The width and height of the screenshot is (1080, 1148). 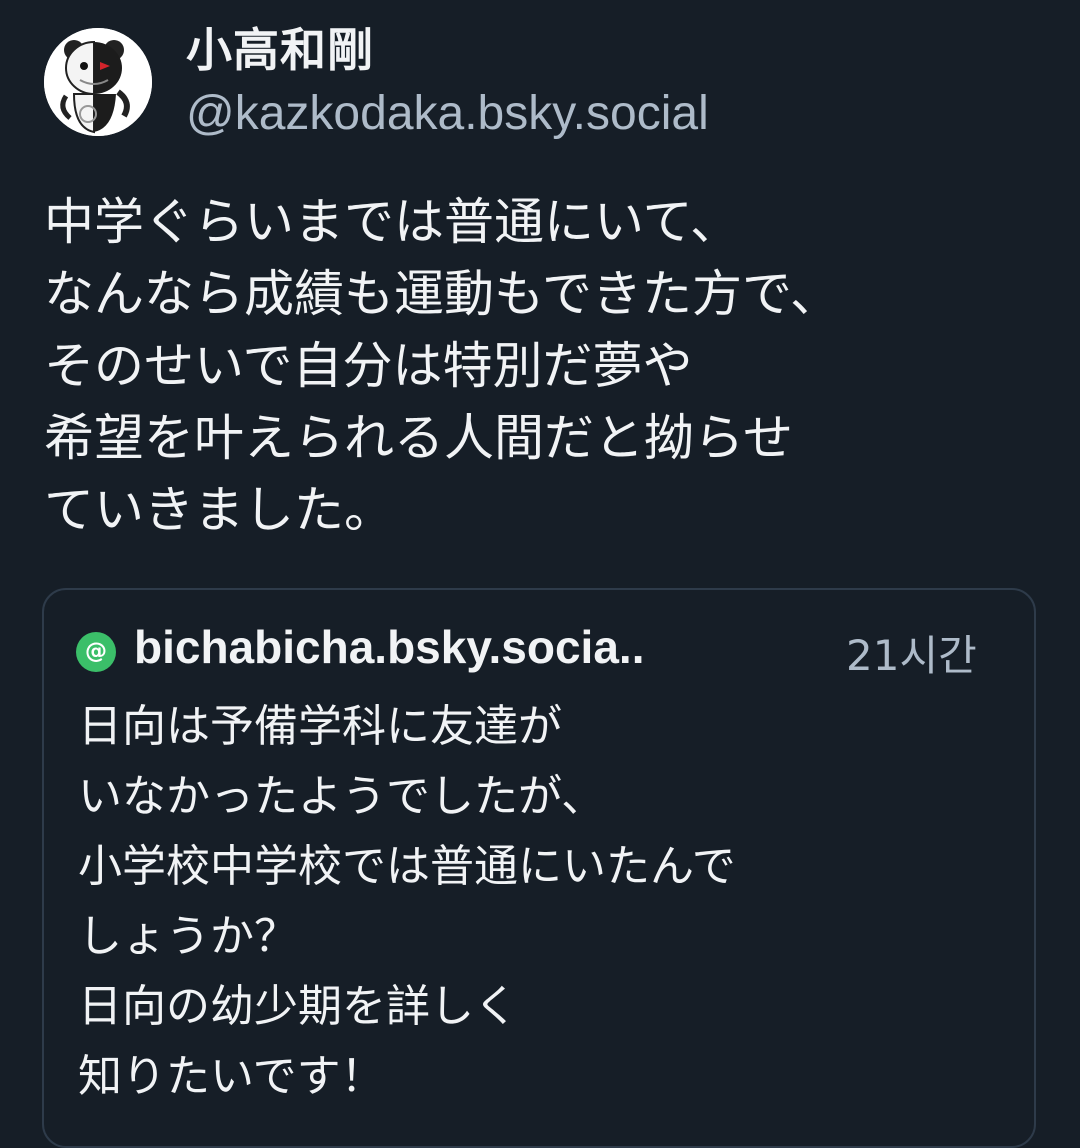 What do you see at coordinates (392, 222) in the screenshot?
I see `post-text-line: 中学ぐらいまでは普通にいて、` at bounding box center [392, 222].